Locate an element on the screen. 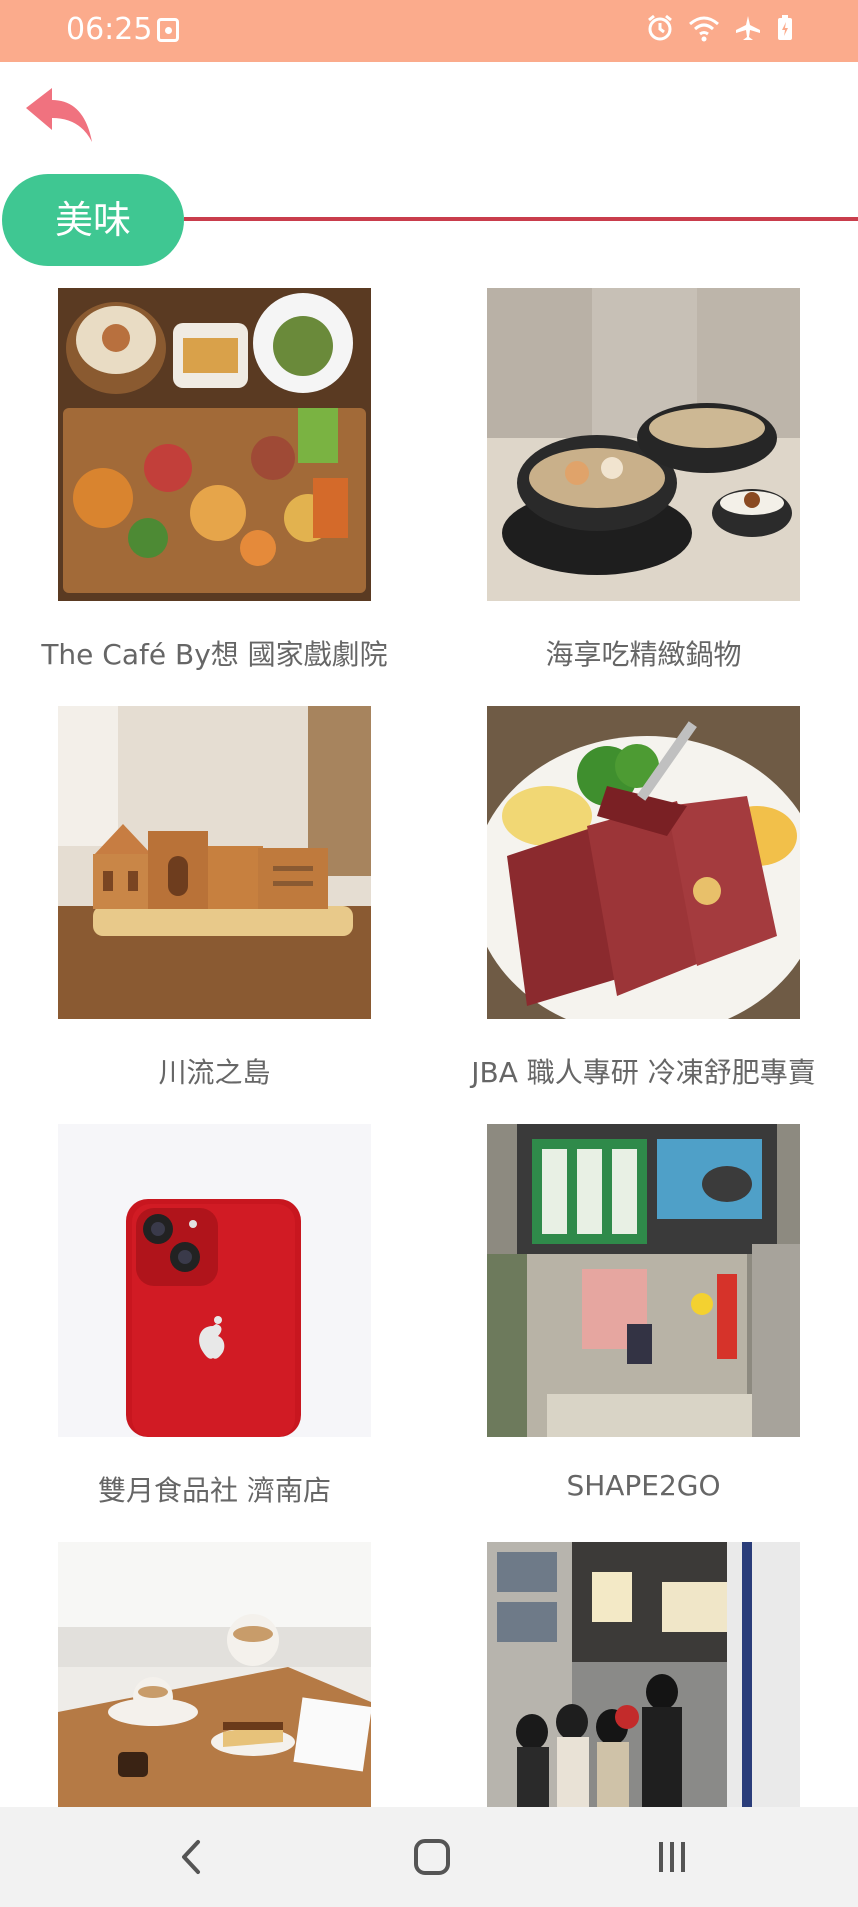 This screenshot has height=1907, width=858. status-icons is located at coordinates (720, 30).